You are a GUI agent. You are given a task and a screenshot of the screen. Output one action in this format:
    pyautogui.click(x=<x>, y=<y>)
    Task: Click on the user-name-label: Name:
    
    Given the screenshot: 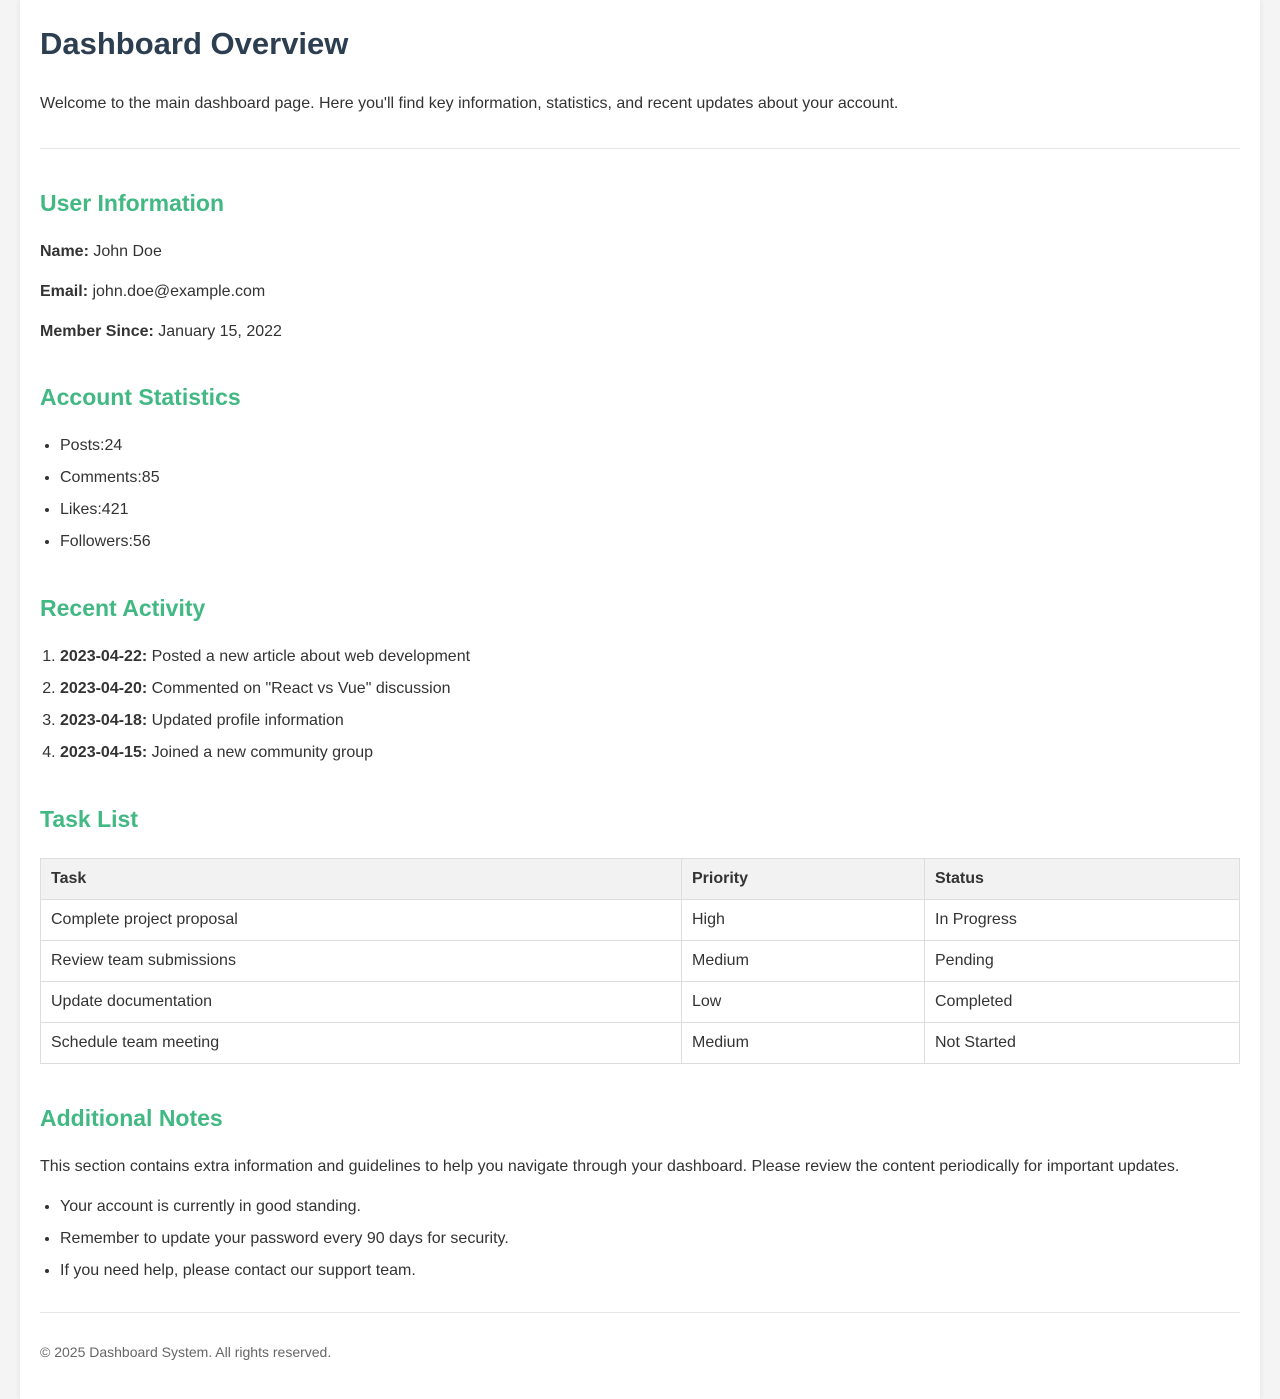 What is the action you would take?
    pyautogui.click(x=64, y=251)
    